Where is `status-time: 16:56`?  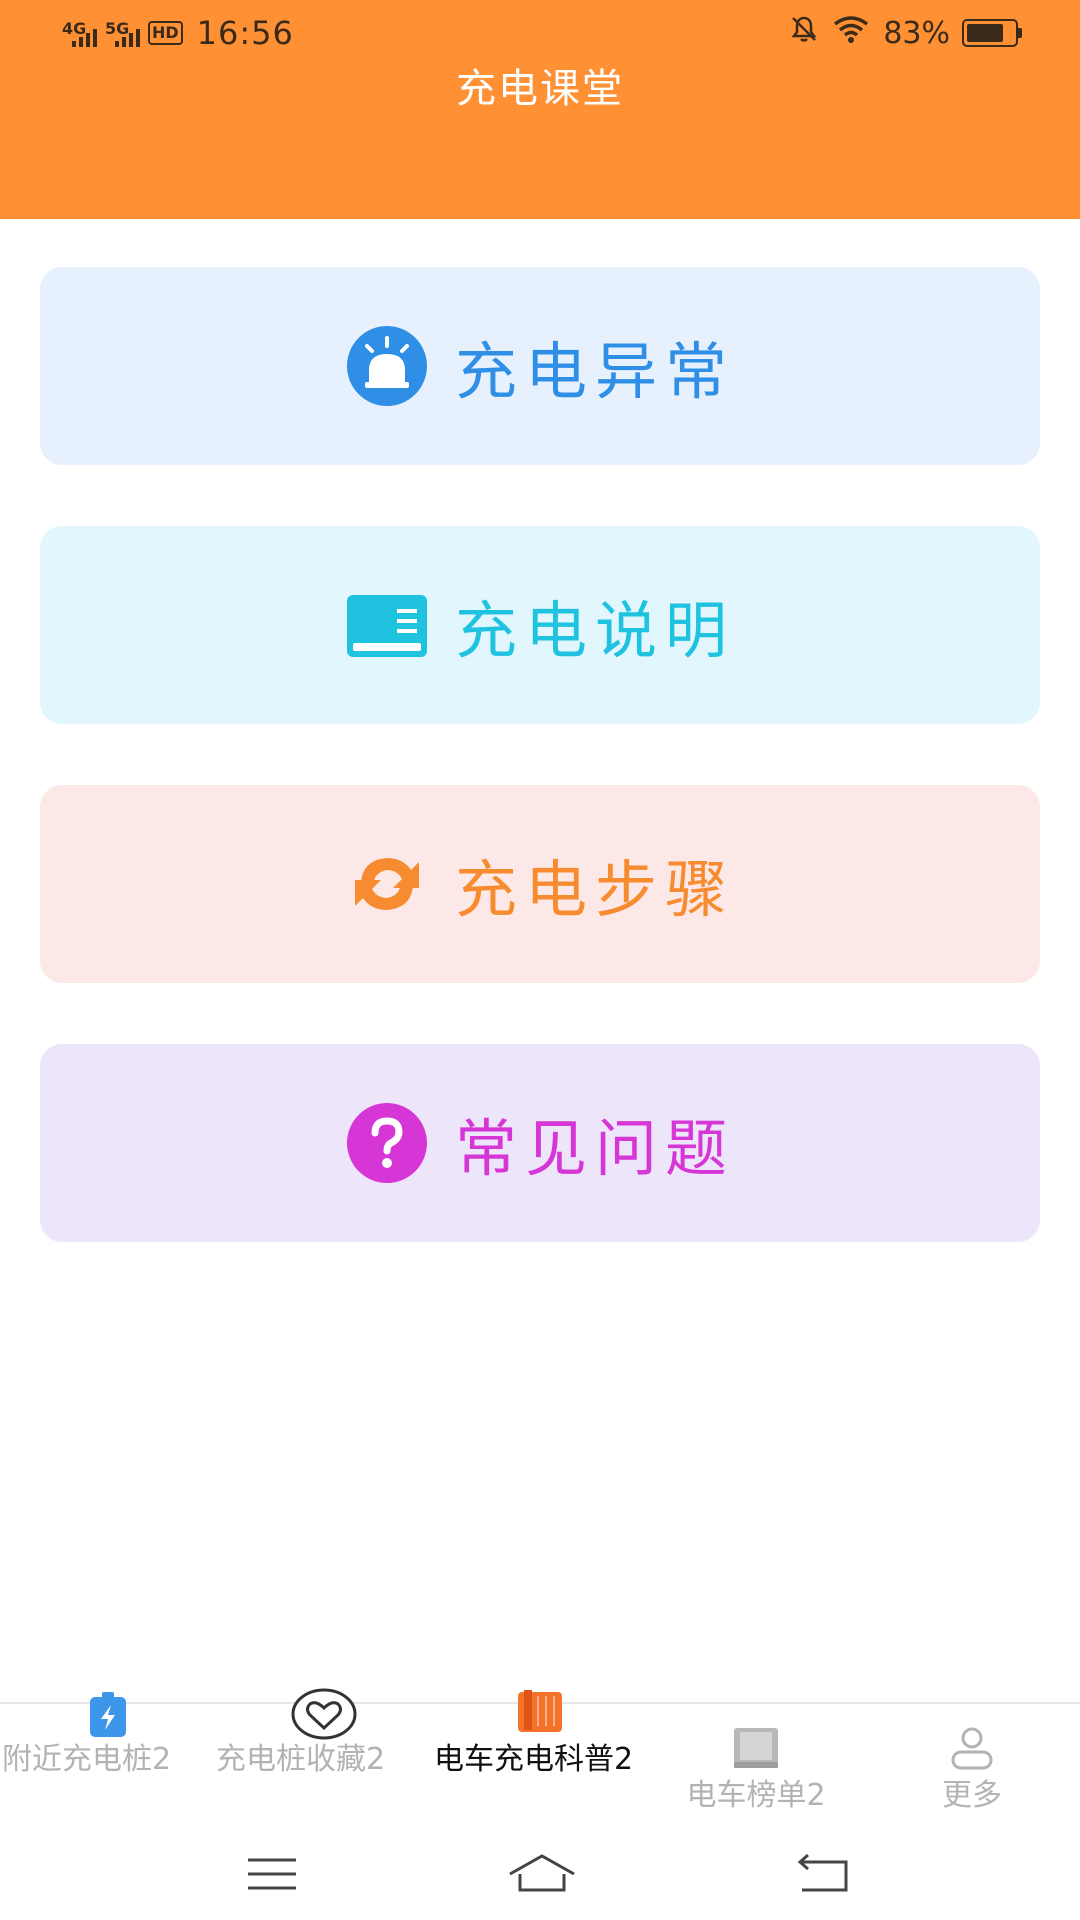 status-time: 16:56 is located at coordinates (245, 33).